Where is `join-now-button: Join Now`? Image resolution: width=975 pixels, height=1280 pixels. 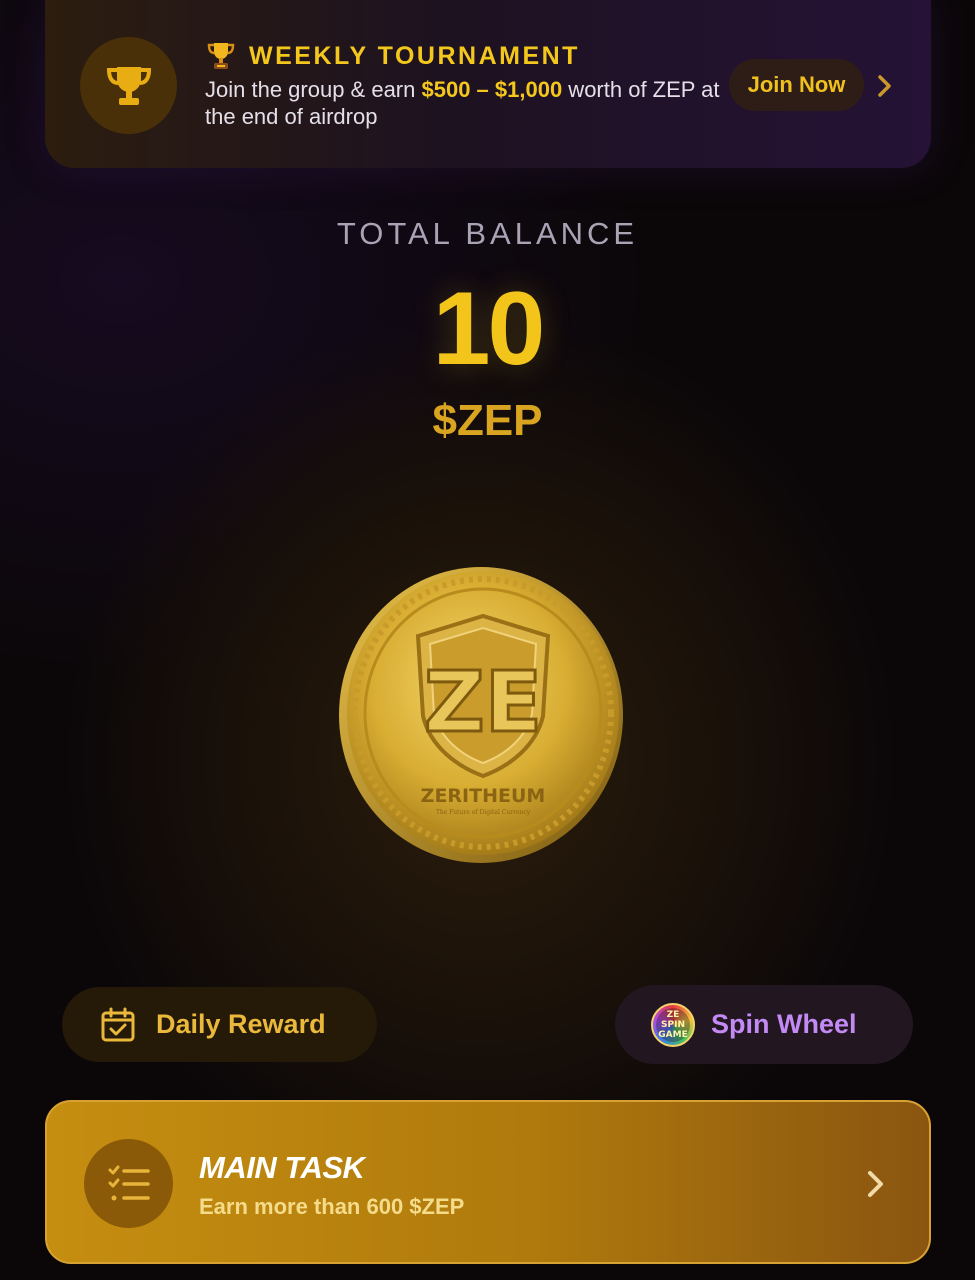
join-now-button: Join Now is located at coordinates (796, 85).